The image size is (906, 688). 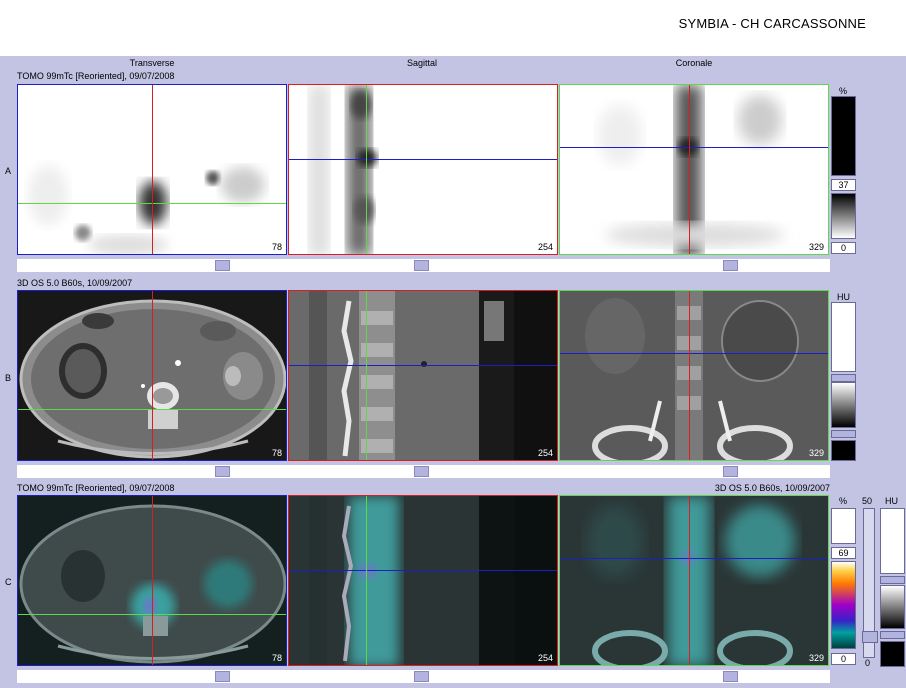 I want to click on series-label-a: TOMO 99mTc [Reoriented], 09/07/2008, so click(x=96, y=76).